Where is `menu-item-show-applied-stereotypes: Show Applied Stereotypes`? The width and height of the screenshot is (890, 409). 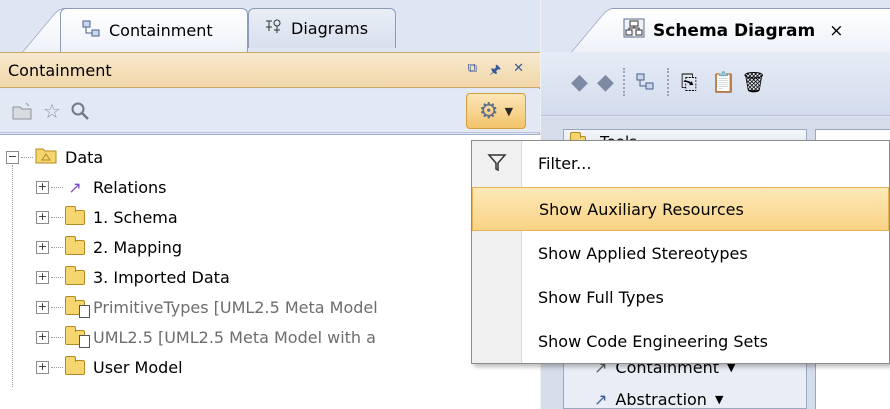 menu-item-show-applied-stereotypes: Show Applied Stereotypes is located at coordinates (680, 253).